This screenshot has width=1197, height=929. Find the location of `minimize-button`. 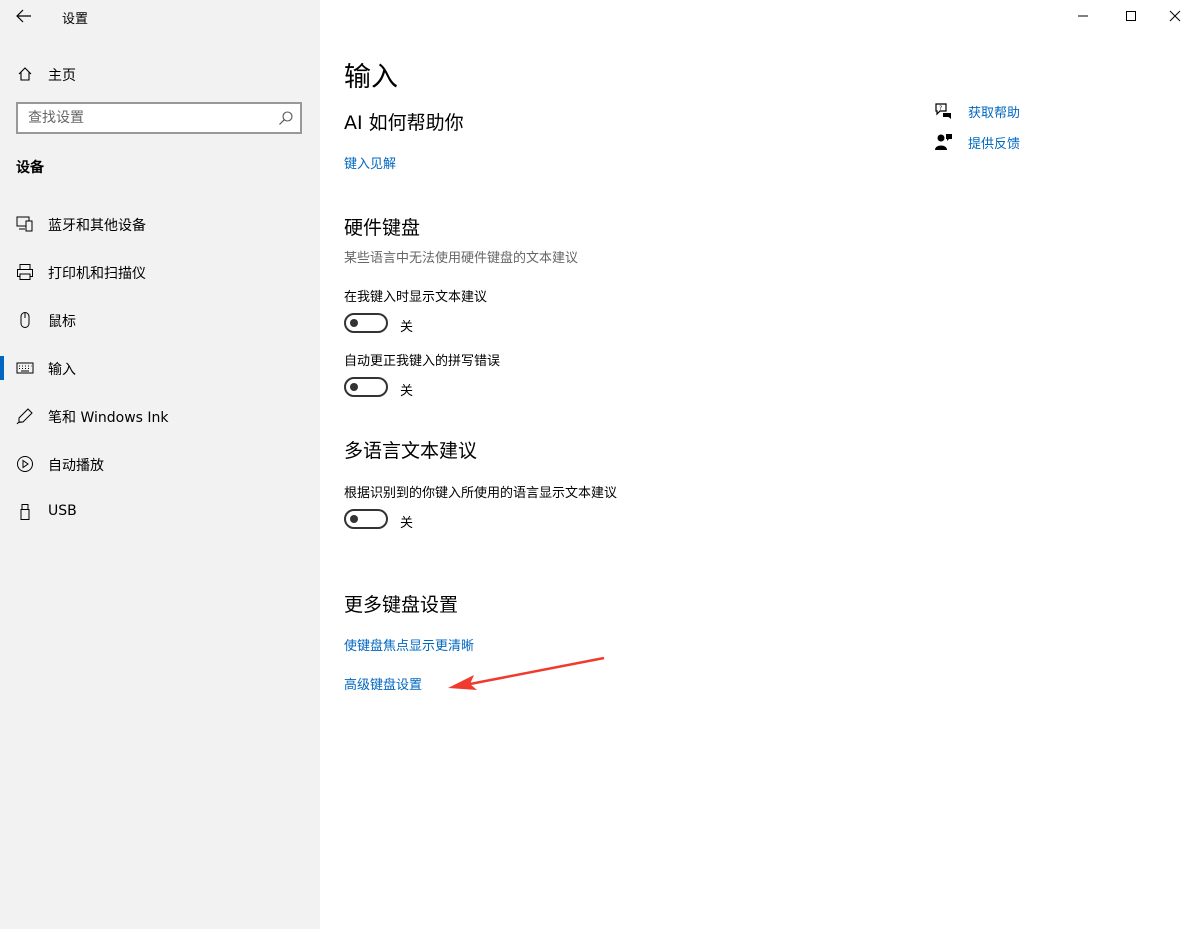

minimize-button is located at coordinates (1083, 16).